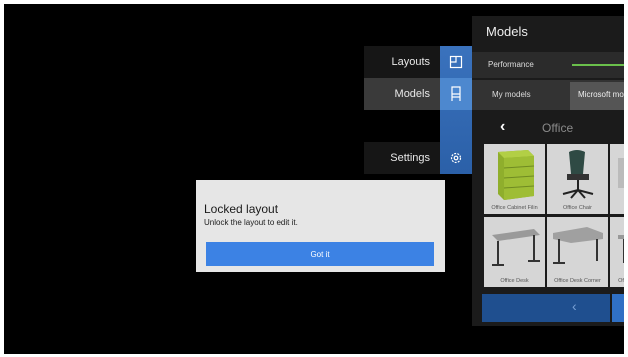 The height and width of the screenshot is (357, 628). I want to click on nav-item-label: Models, so click(412, 94).